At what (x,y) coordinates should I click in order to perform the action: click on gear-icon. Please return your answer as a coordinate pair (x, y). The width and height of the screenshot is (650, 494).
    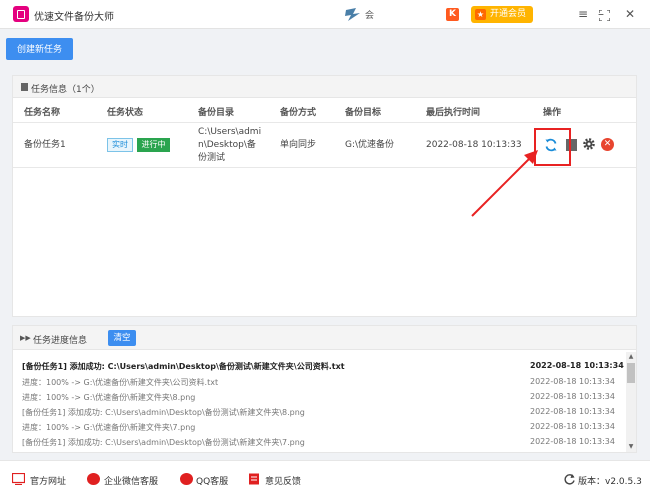
    Looking at the image, I should click on (589, 144).